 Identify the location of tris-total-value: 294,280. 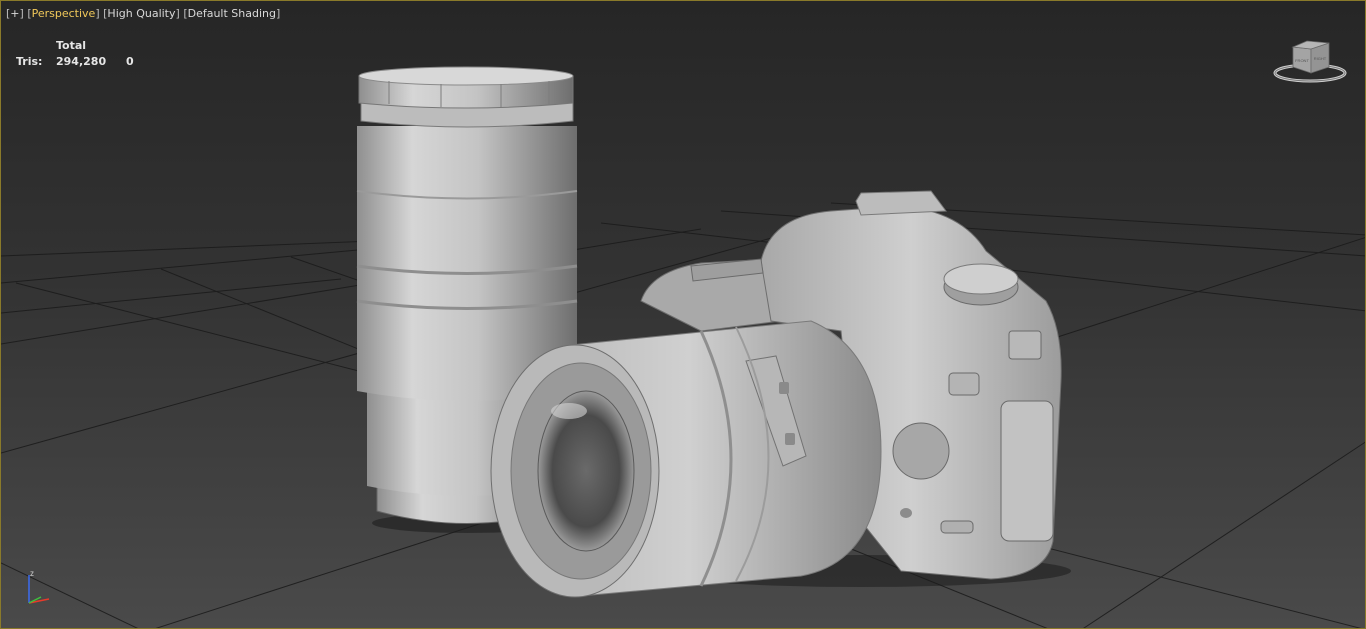
(81, 61).